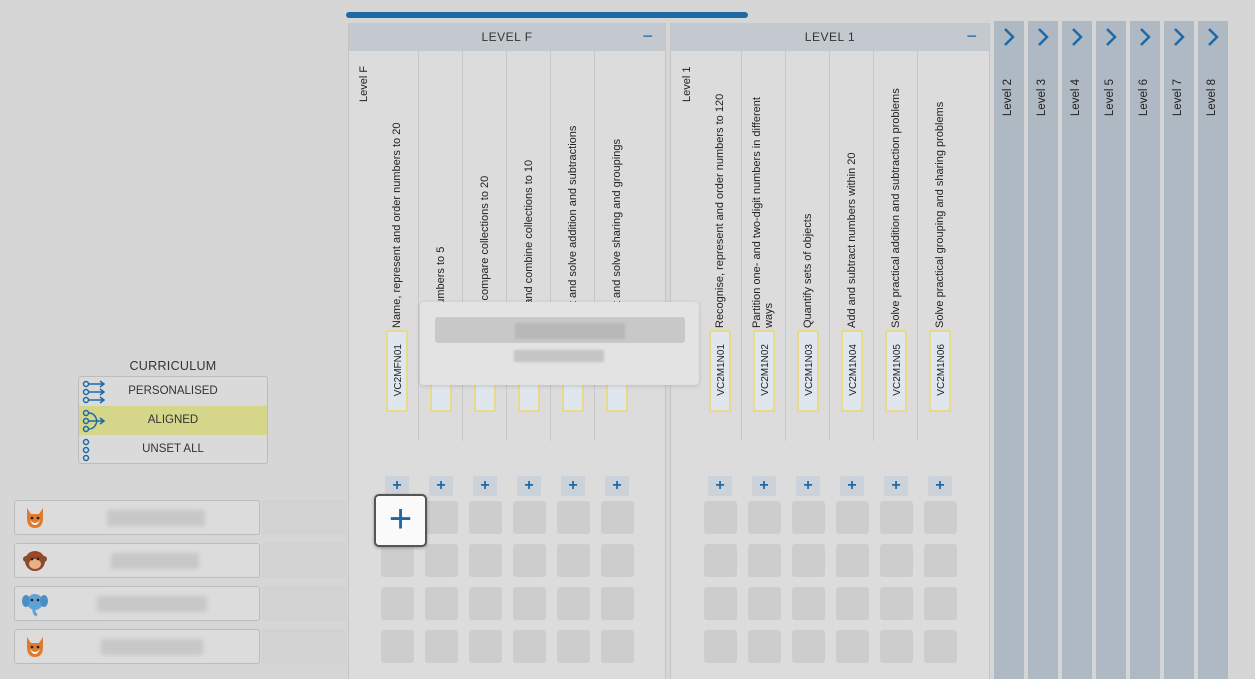 This screenshot has height=679, width=1255. I want to click on outcome-description: Name, represent and order numbers to 20, so click(397, 225).